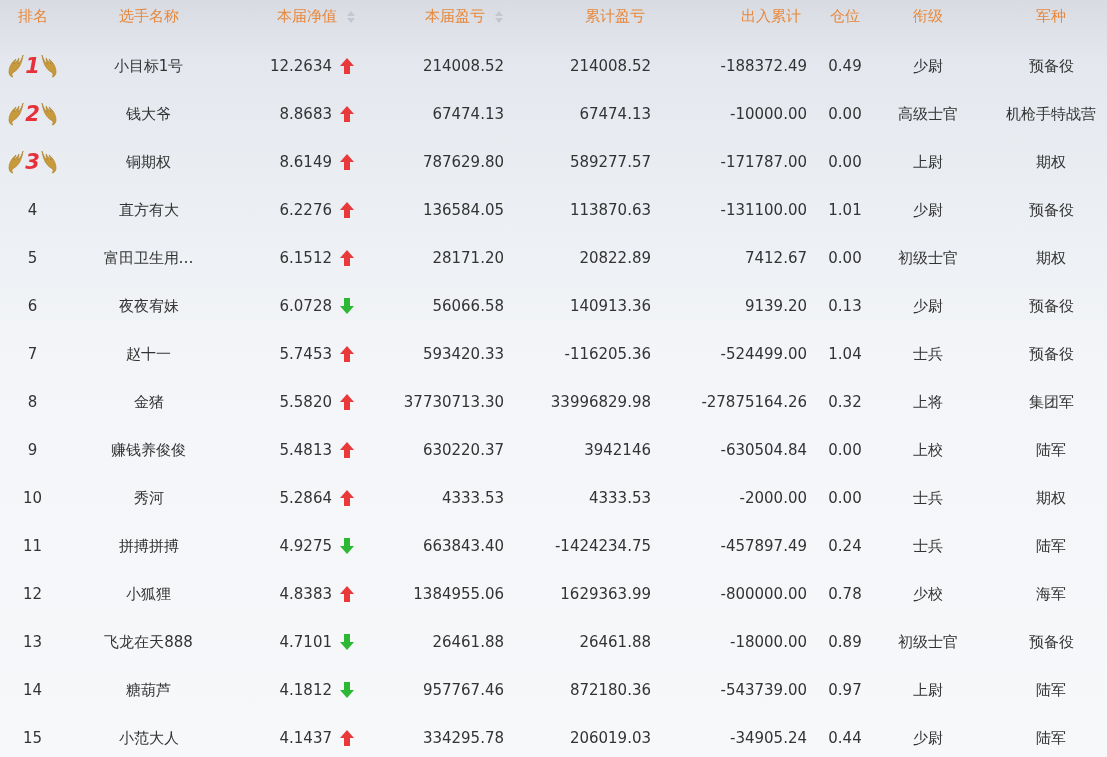 This screenshot has width=1107, height=757. What do you see at coordinates (763, 66) in the screenshot?
I see `flow-value: -188372.49` at bounding box center [763, 66].